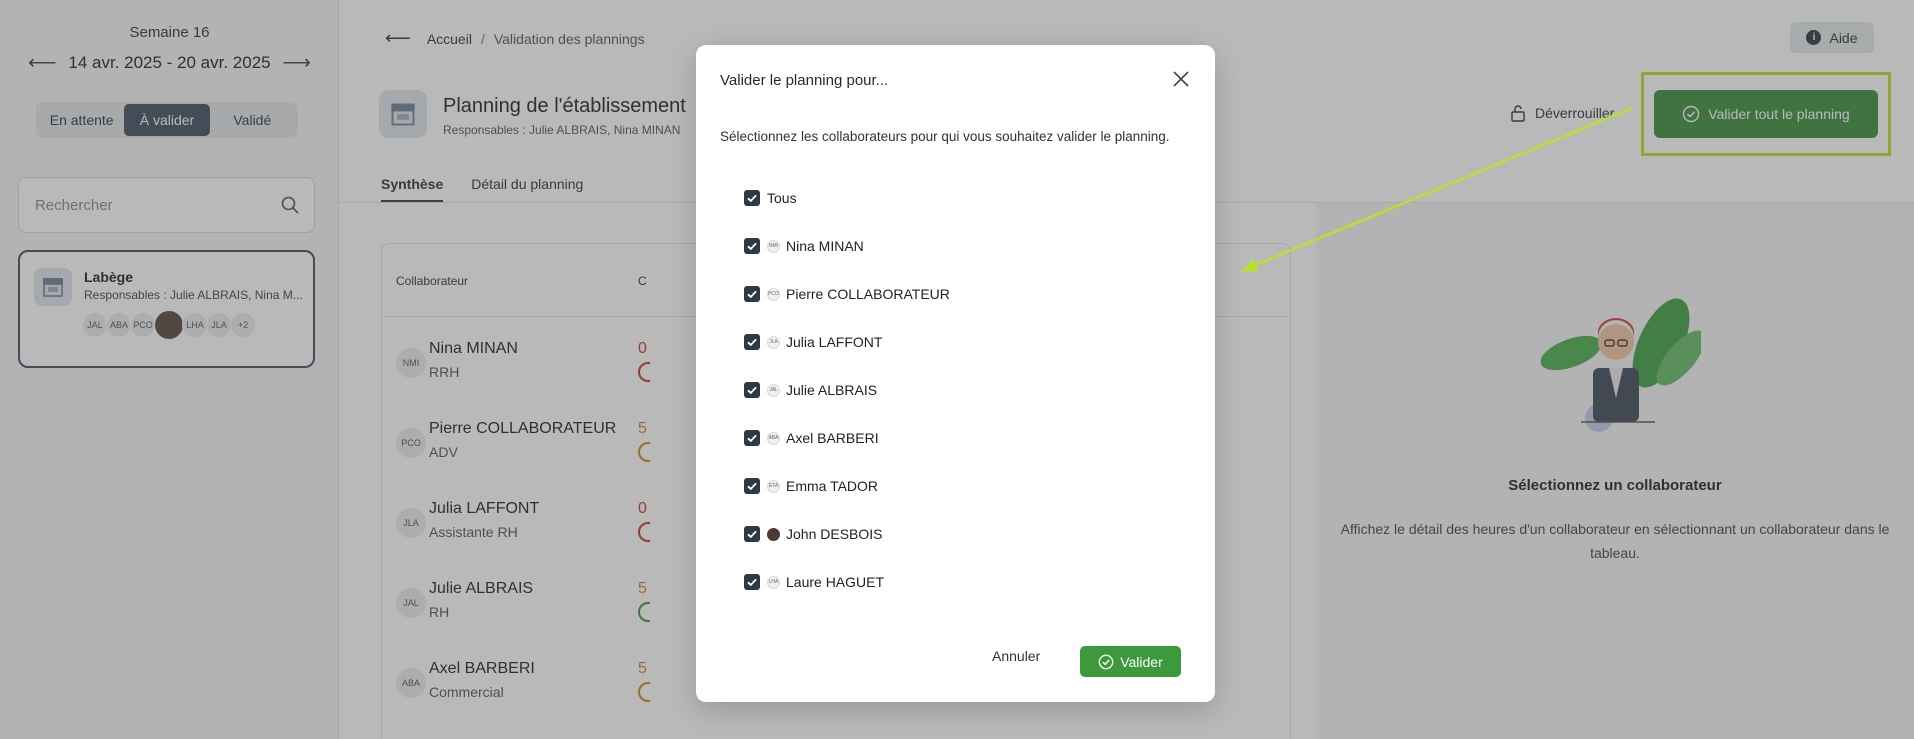 The image size is (1914, 739). What do you see at coordinates (834, 342) in the screenshot?
I see `option-label: Julia LAFFONT` at bounding box center [834, 342].